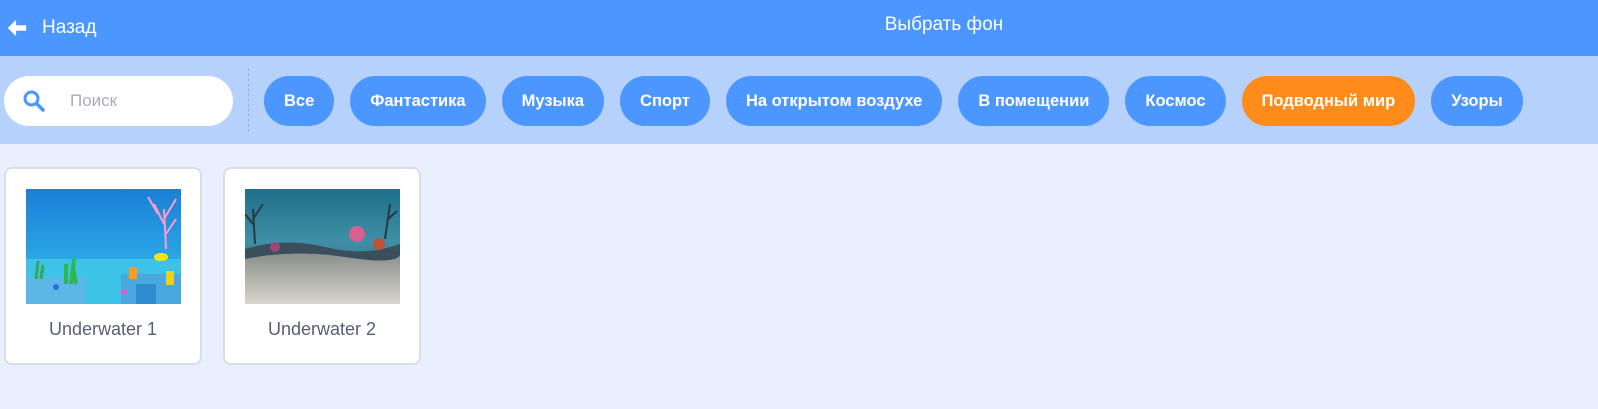 This screenshot has width=1598, height=409. What do you see at coordinates (212, 266) in the screenshot?
I see `backdrop-grid: Underwater 1 Underwater 2` at bounding box center [212, 266].